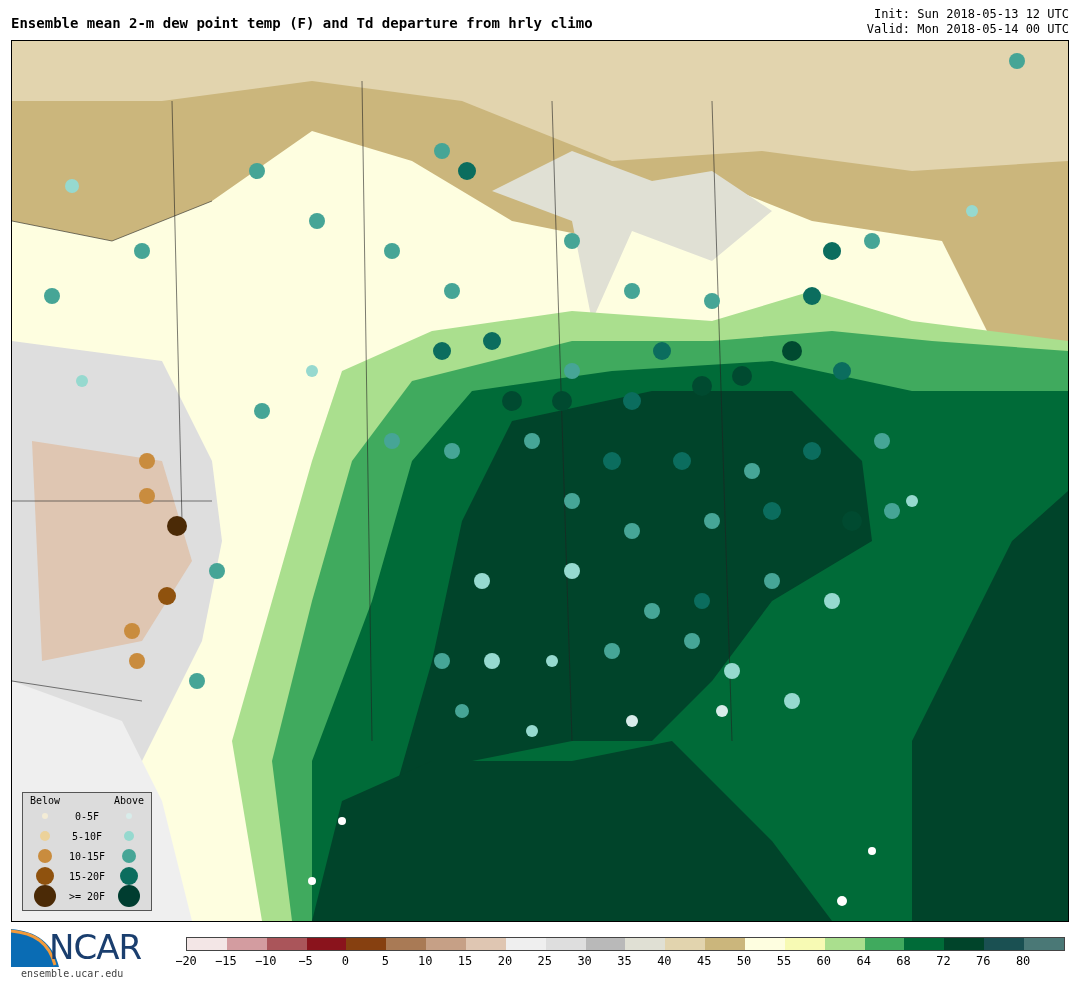 The height and width of the screenshot is (985, 1080). I want to click on colorbar-tick-label: 72, so click(943, 961).